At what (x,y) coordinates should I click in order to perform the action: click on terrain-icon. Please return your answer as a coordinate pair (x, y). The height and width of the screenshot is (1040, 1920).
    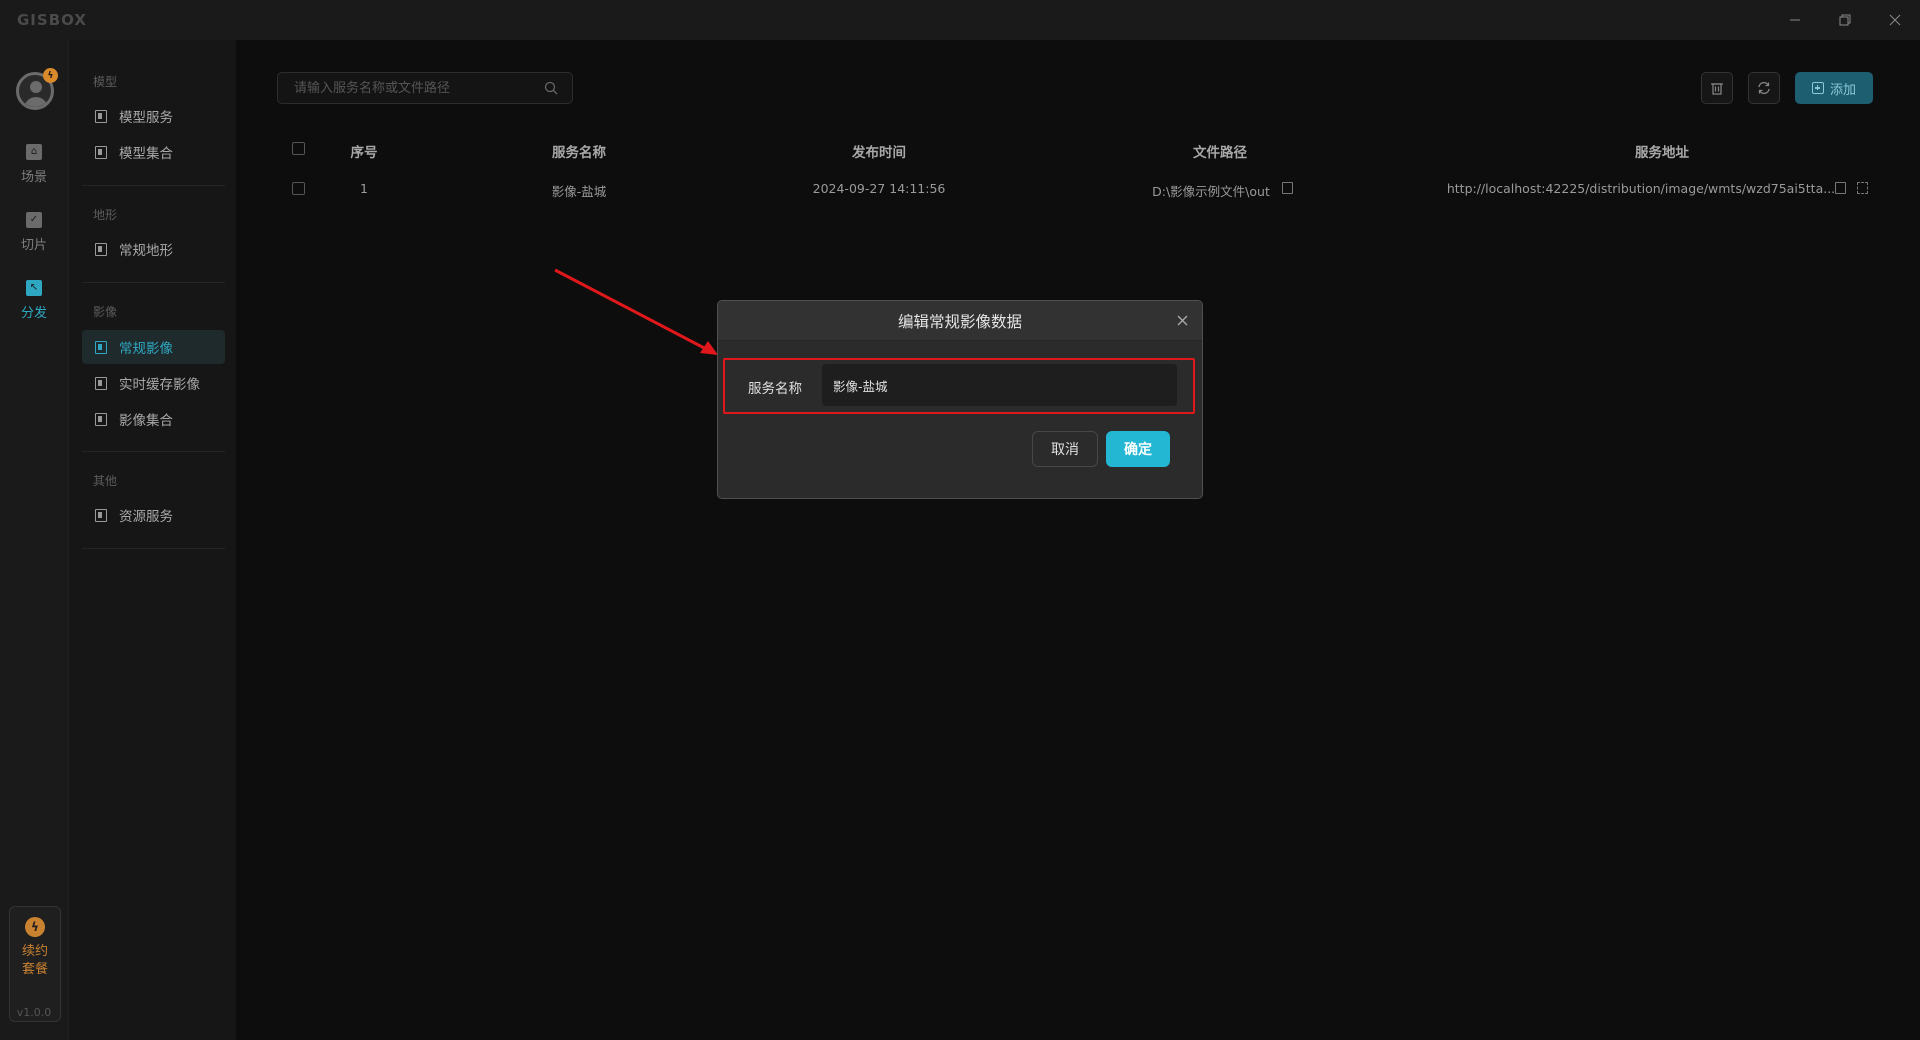
    Looking at the image, I should click on (101, 249).